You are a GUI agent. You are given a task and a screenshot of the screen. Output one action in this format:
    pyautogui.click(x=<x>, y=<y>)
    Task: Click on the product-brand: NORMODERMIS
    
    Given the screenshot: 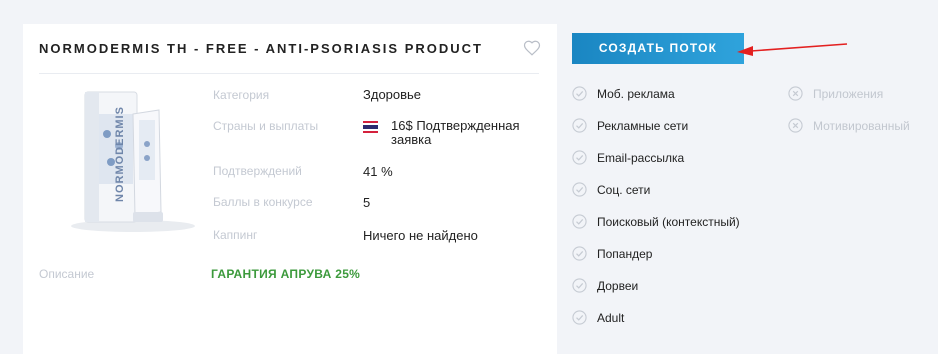 What is the action you would take?
    pyautogui.click(x=120, y=154)
    